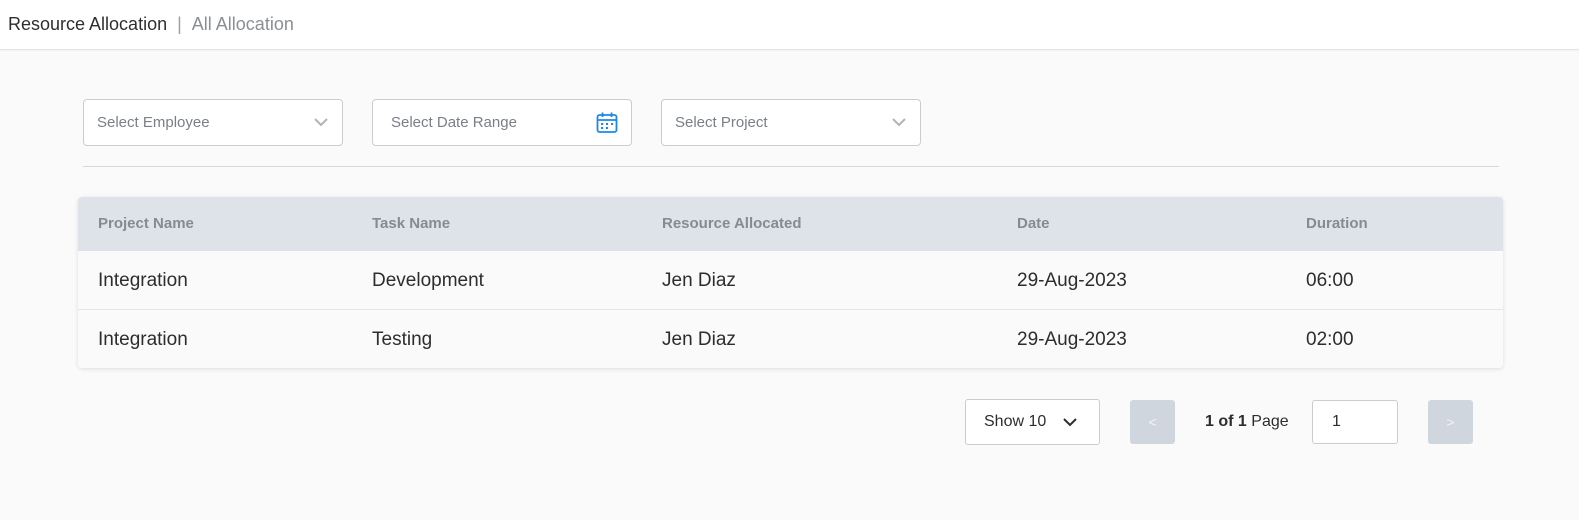 The width and height of the screenshot is (1579, 520). Describe the element at coordinates (1330, 280) in the screenshot. I see `cell-duration: 06:00` at that location.